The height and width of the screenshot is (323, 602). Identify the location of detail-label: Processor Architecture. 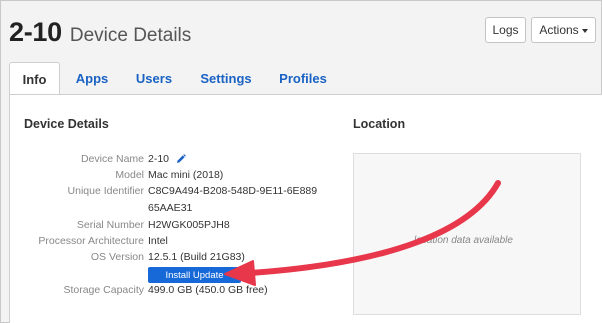
(91, 241).